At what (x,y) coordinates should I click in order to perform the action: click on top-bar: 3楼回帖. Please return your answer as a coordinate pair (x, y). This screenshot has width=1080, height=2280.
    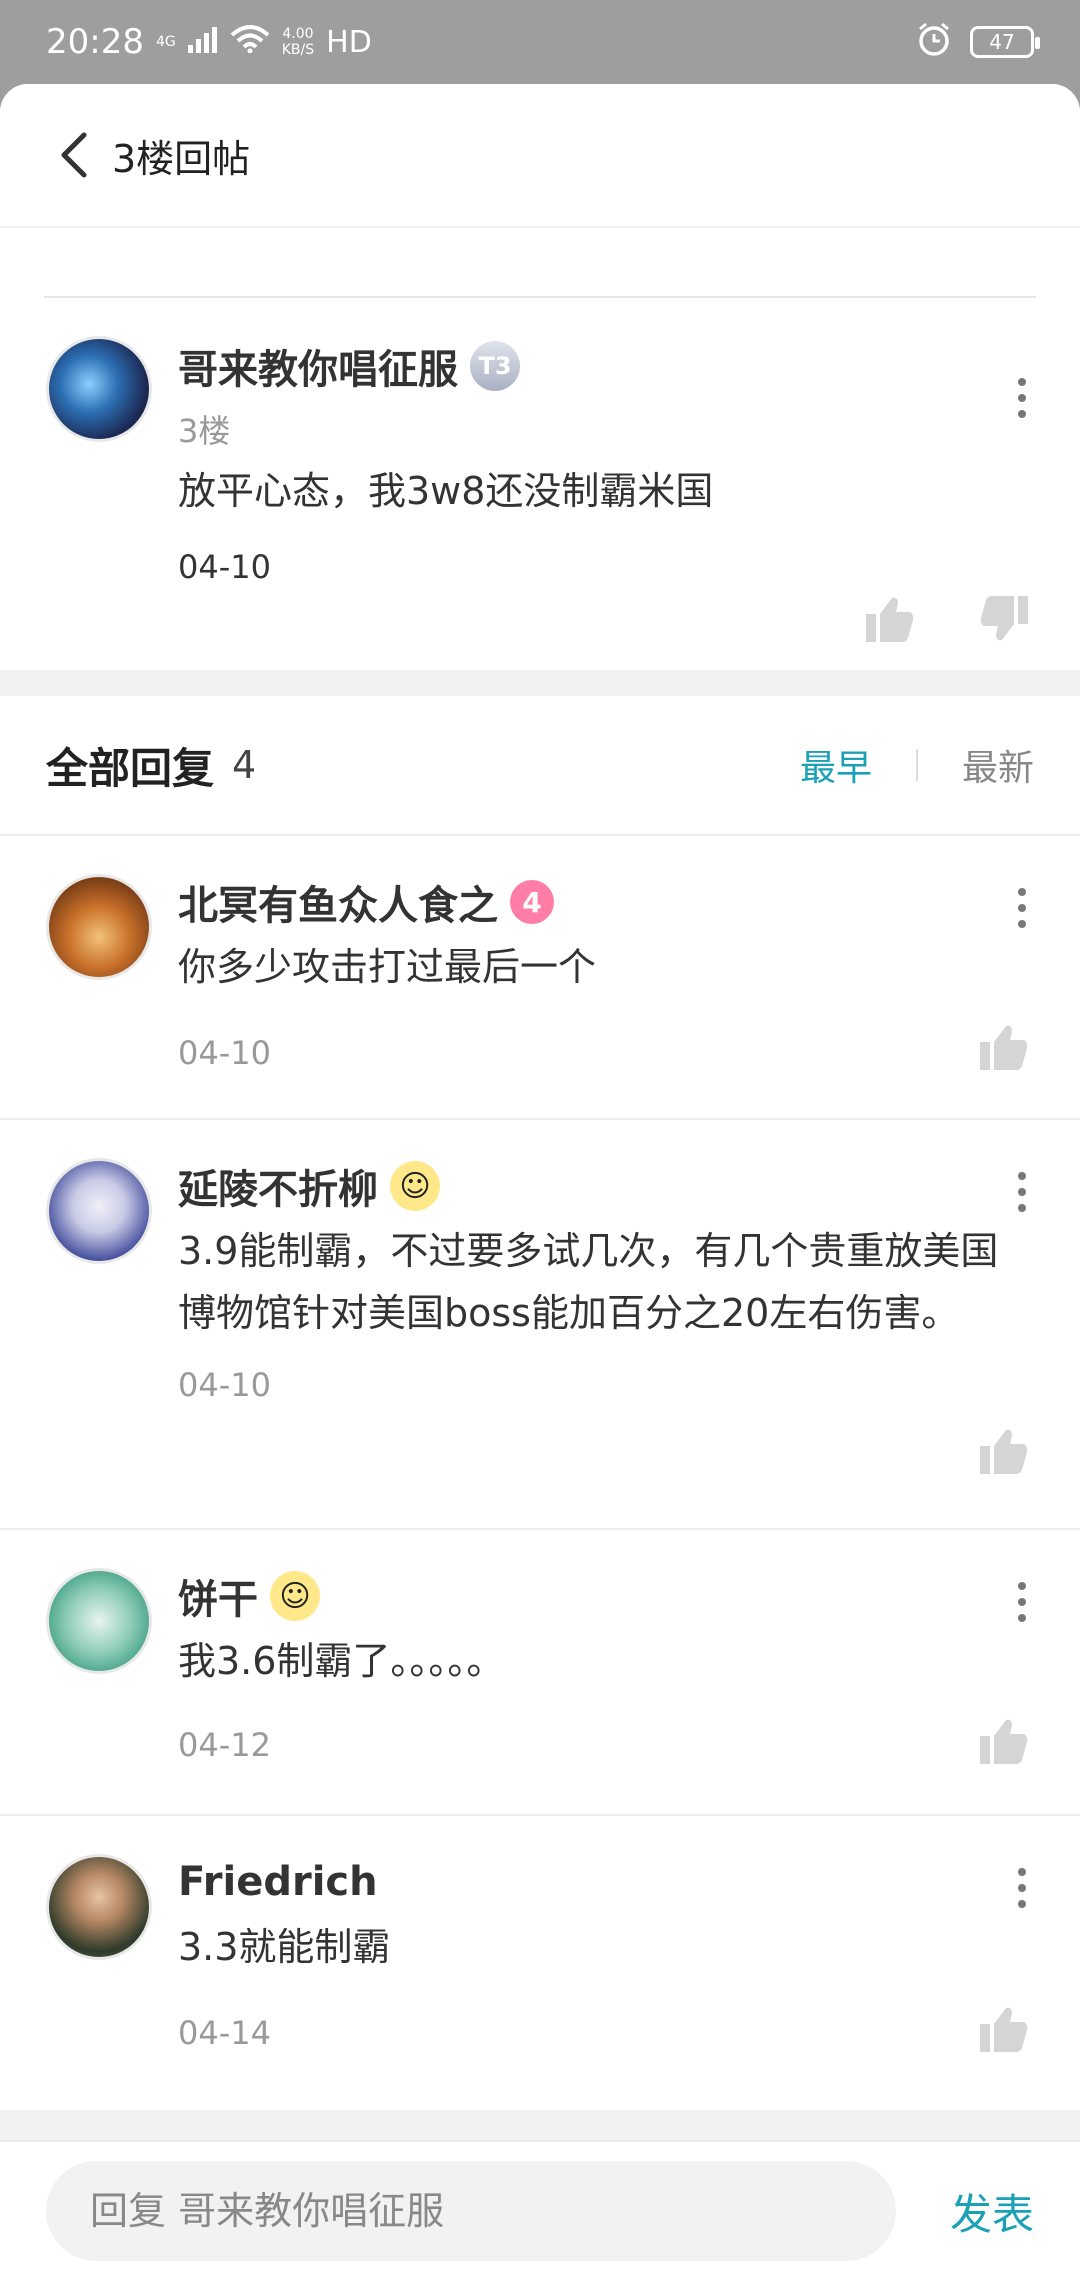
    Looking at the image, I should click on (540, 156).